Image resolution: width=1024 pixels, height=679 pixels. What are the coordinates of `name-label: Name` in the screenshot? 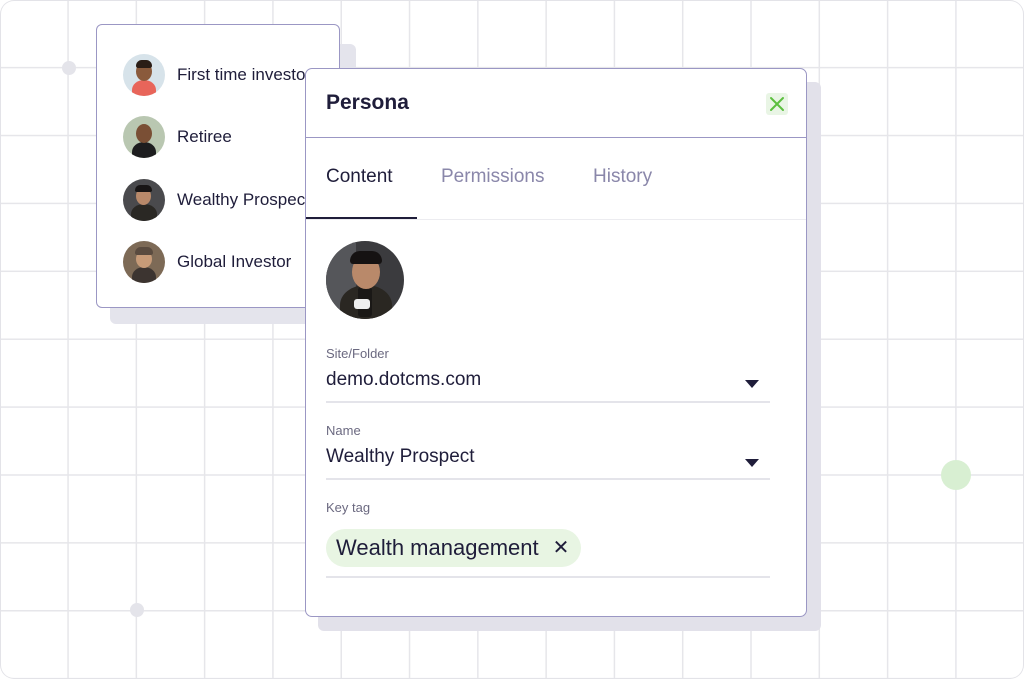 It's located at (343, 430).